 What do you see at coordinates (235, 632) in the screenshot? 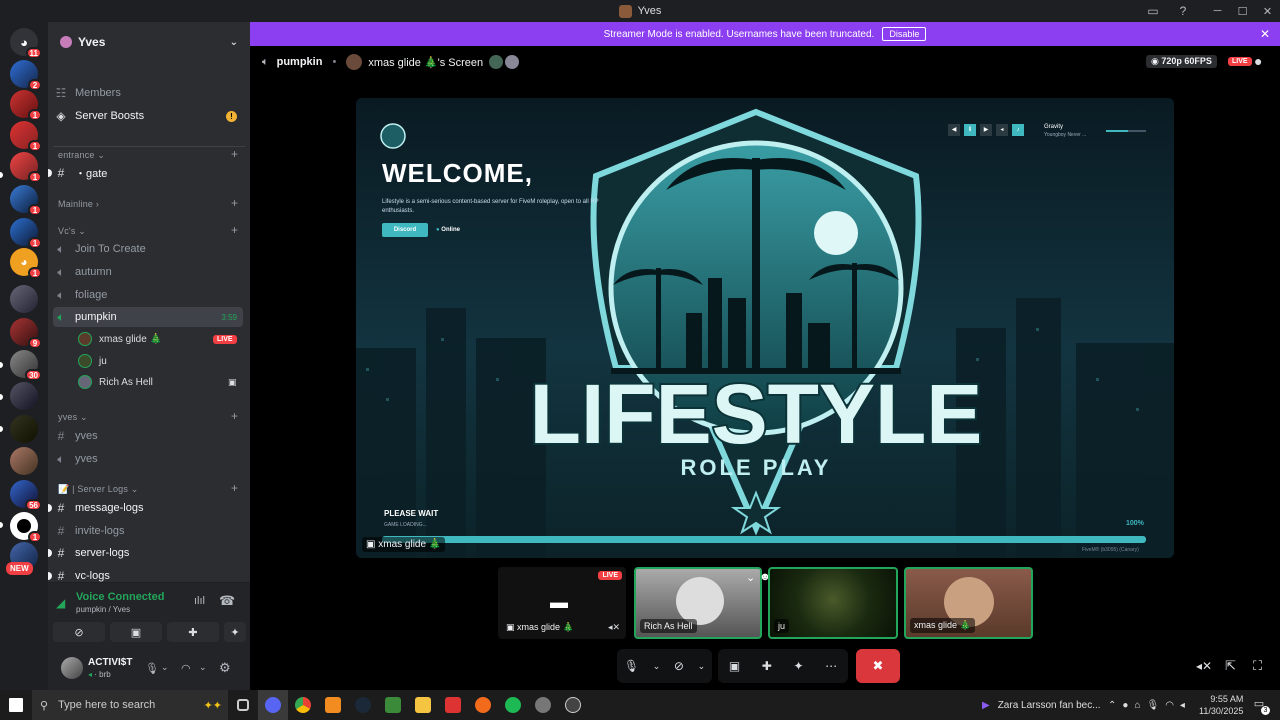
I see `soundboard-button: ✦` at bounding box center [235, 632].